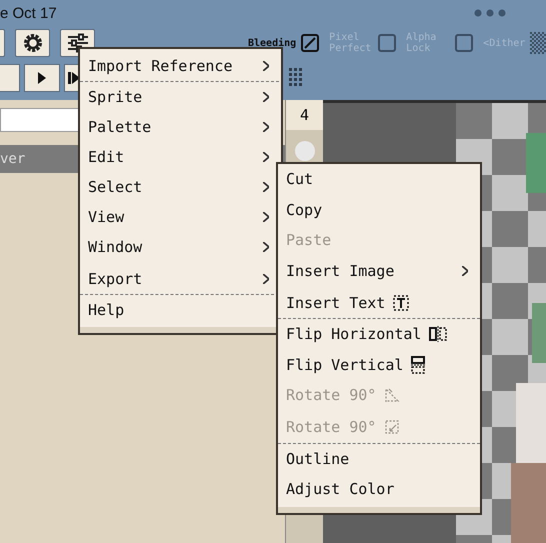  Describe the element at coordinates (176, 97) in the screenshot. I see `menu-item: Sprite` at that location.